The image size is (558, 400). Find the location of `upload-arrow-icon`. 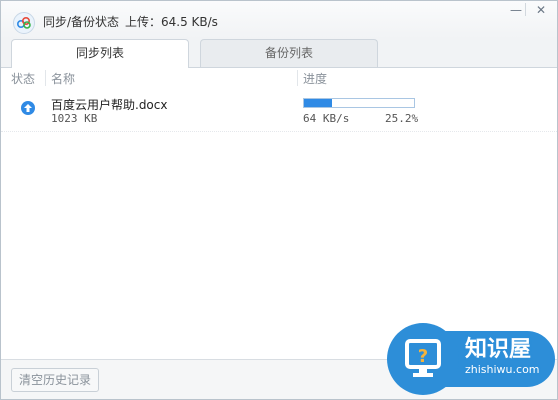

upload-arrow-icon is located at coordinates (28, 108).